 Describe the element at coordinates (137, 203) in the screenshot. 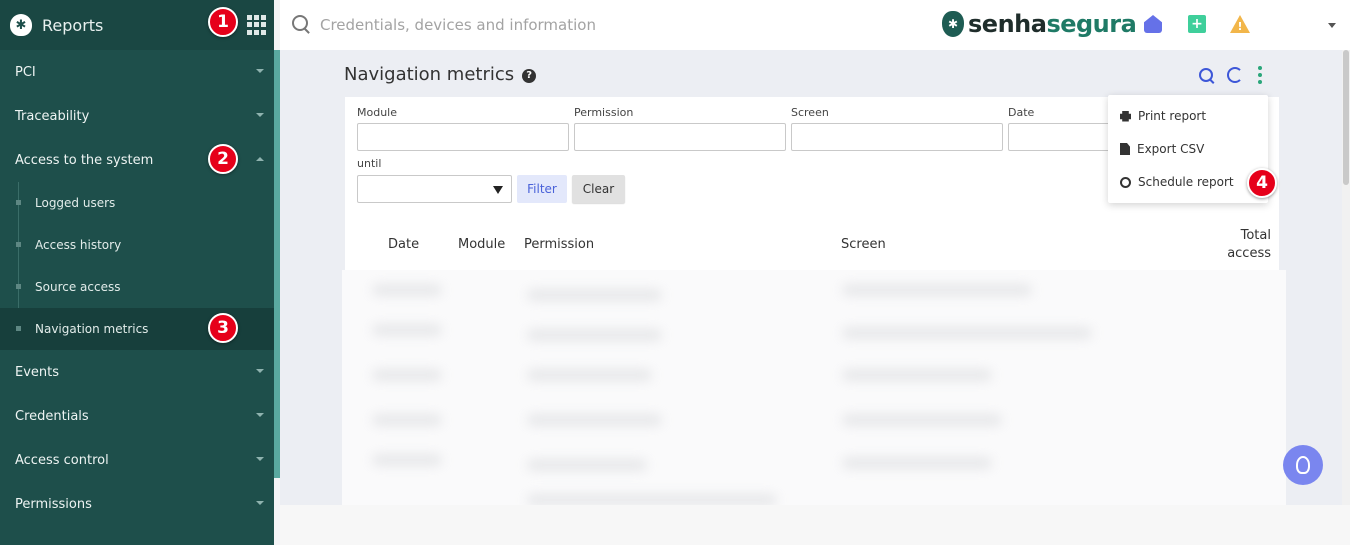

I see `sidebar-subitem-logged-users: Logged users` at that location.